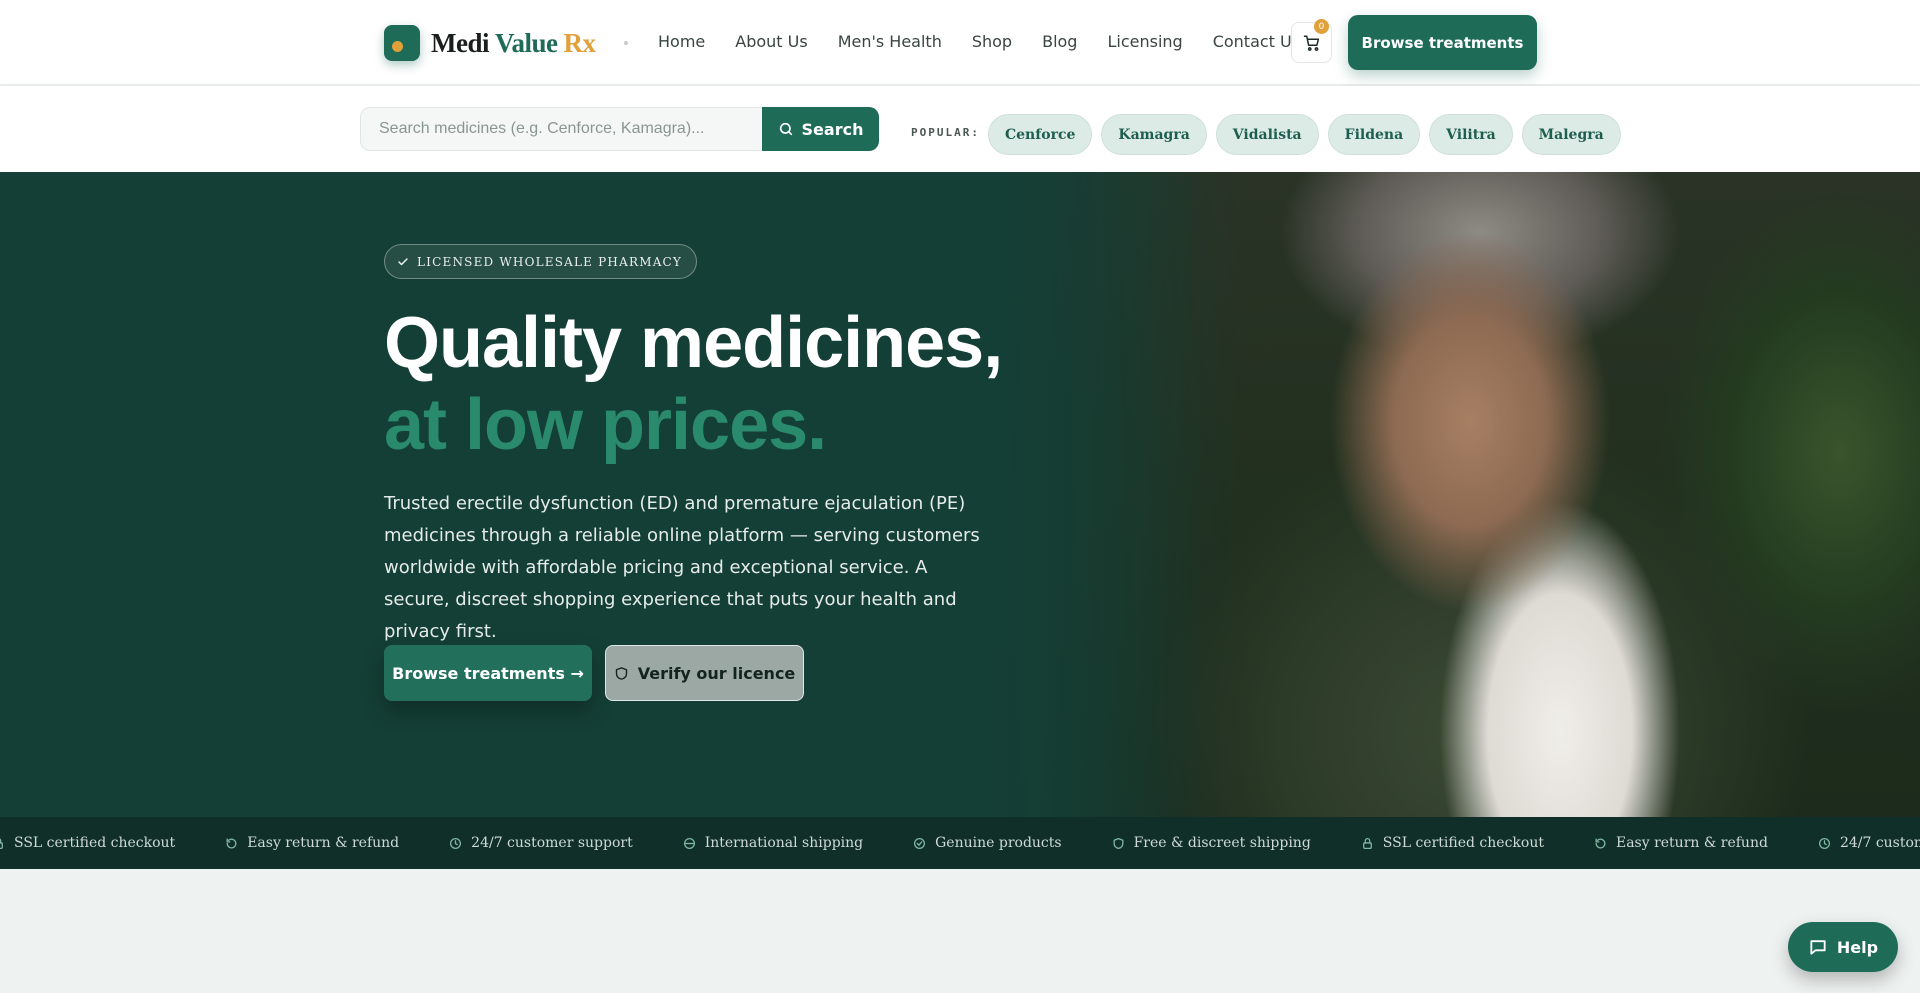 The image size is (1920, 993). What do you see at coordinates (1571, 134) in the screenshot?
I see `popular-chip-malegra: Malegra` at bounding box center [1571, 134].